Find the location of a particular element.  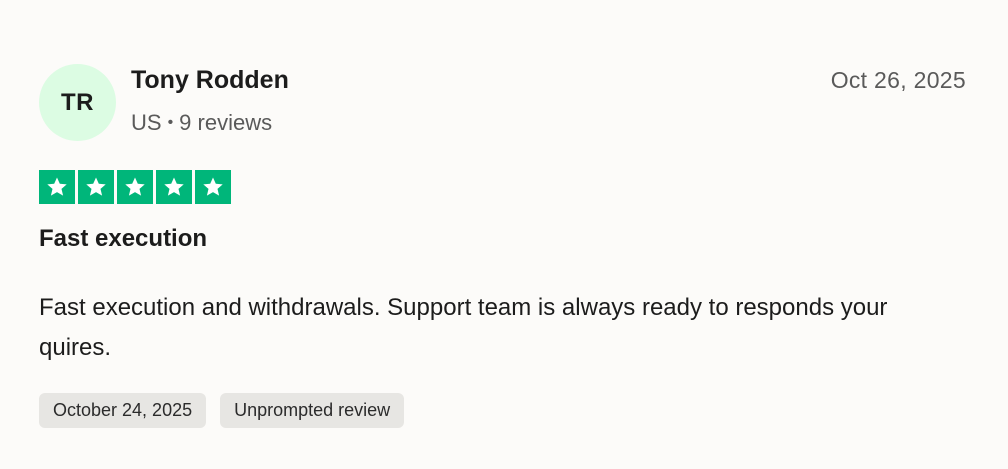

reviewer-country: US is located at coordinates (146, 122).